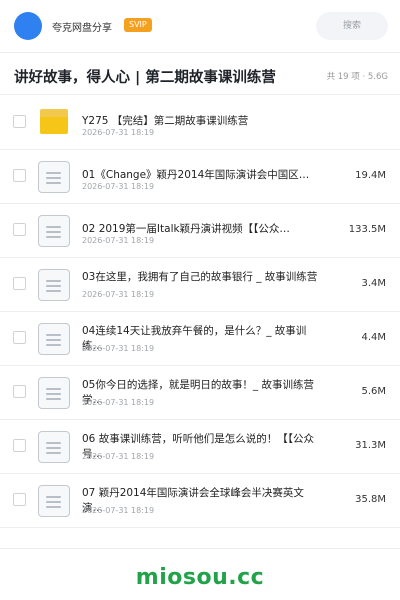 Image resolution: width=400 pixels, height=600 pixels. What do you see at coordinates (373, 337) in the screenshot?
I see `file-size: 4.4M` at bounding box center [373, 337].